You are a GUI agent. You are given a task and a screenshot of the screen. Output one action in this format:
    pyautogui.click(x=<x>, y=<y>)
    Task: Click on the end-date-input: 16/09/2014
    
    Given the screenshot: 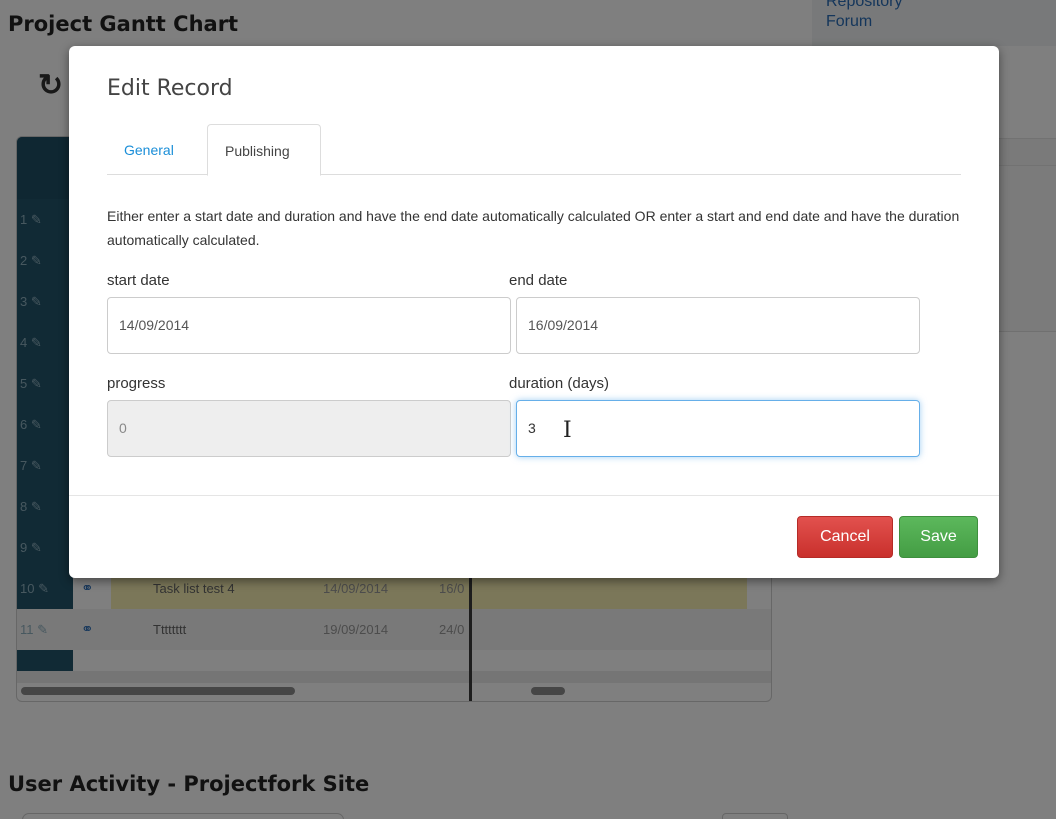 What is the action you would take?
    pyautogui.click(x=718, y=325)
    